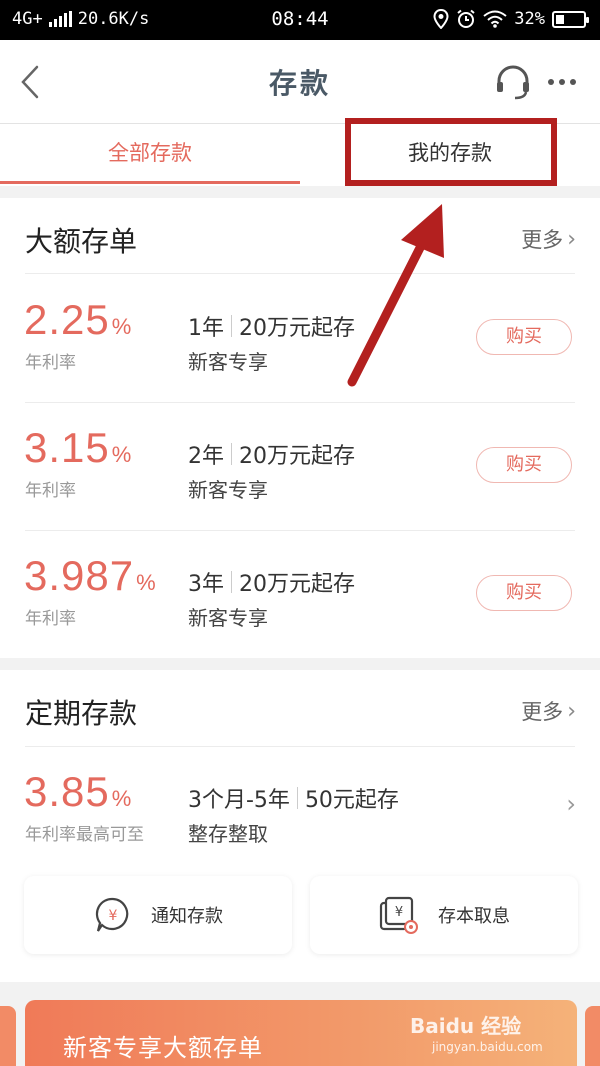 This screenshot has height=1066, width=600. I want to click on deposit-term: 1年 20万元起存, so click(271, 328).